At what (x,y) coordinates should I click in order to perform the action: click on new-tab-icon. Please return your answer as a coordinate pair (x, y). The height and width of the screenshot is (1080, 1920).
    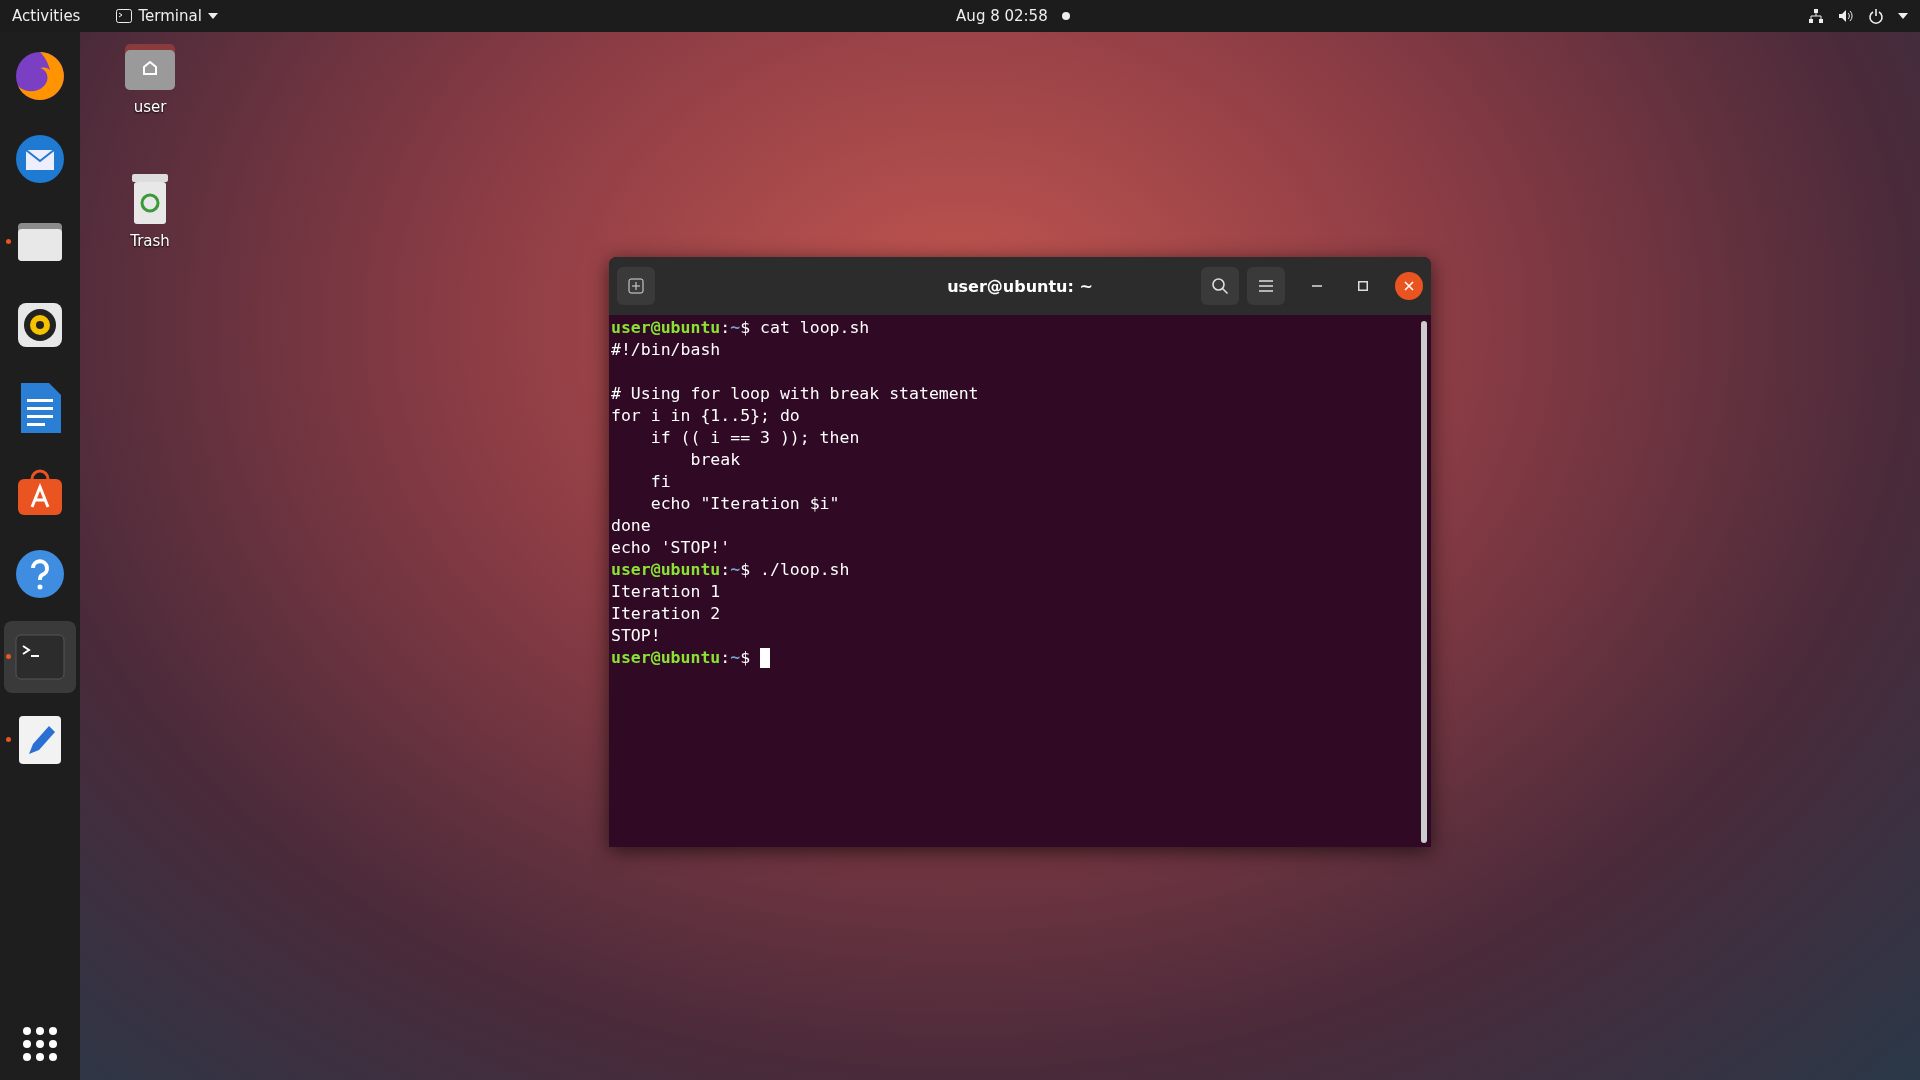
    Looking at the image, I should click on (636, 286).